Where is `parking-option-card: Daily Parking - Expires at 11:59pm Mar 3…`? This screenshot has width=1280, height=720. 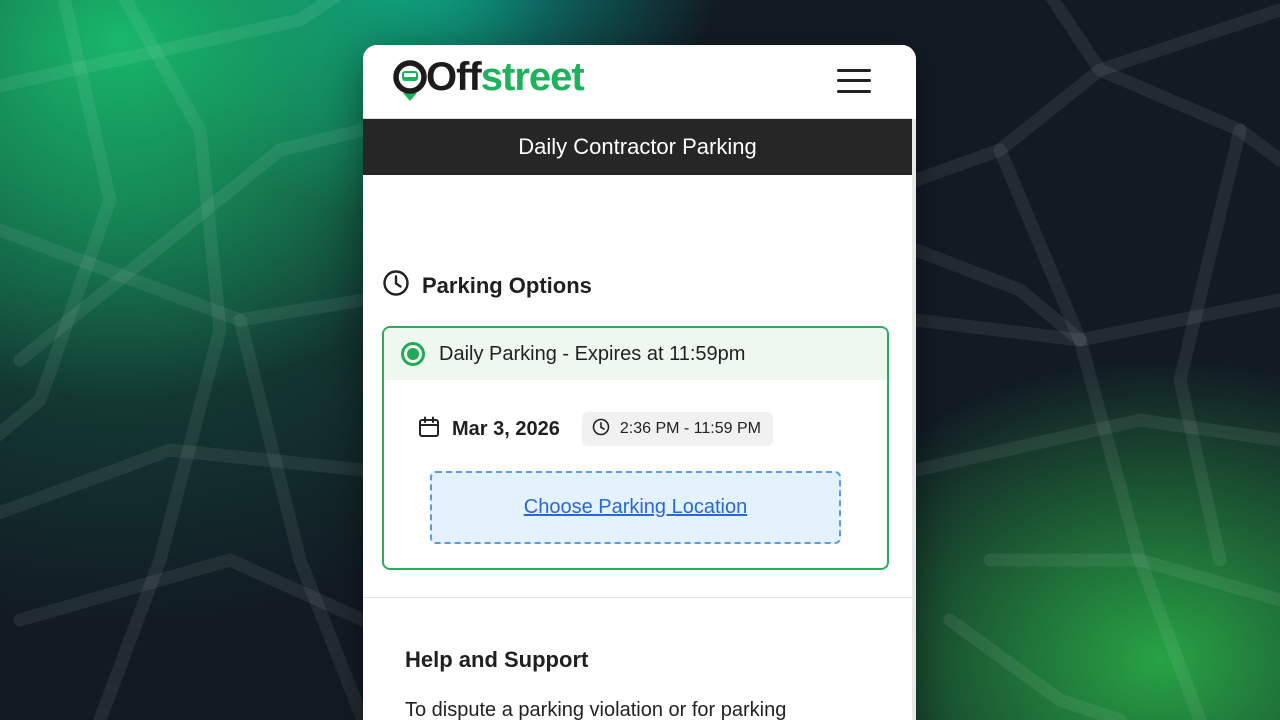
parking-option-card: Daily Parking - Expires at 11:59pm Mar 3… is located at coordinates (635, 448).